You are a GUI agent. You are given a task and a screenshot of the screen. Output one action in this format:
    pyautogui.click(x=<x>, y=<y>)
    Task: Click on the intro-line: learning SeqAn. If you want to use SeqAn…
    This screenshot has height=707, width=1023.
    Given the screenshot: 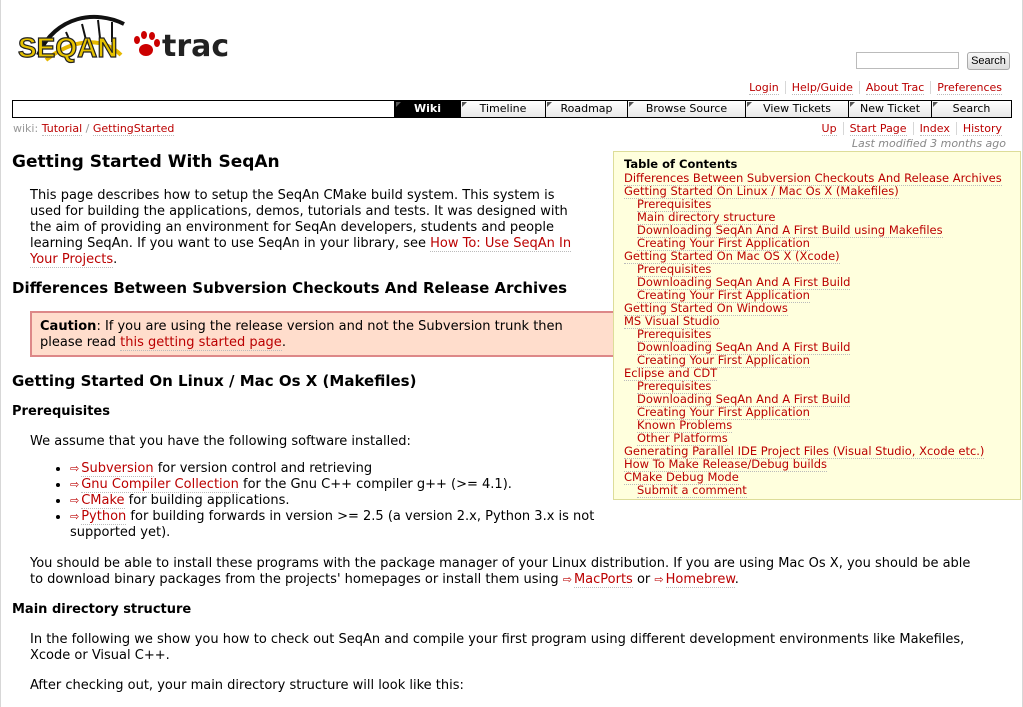 What is the action you would take?
    pyautogui.click(x=230, y=243)
    